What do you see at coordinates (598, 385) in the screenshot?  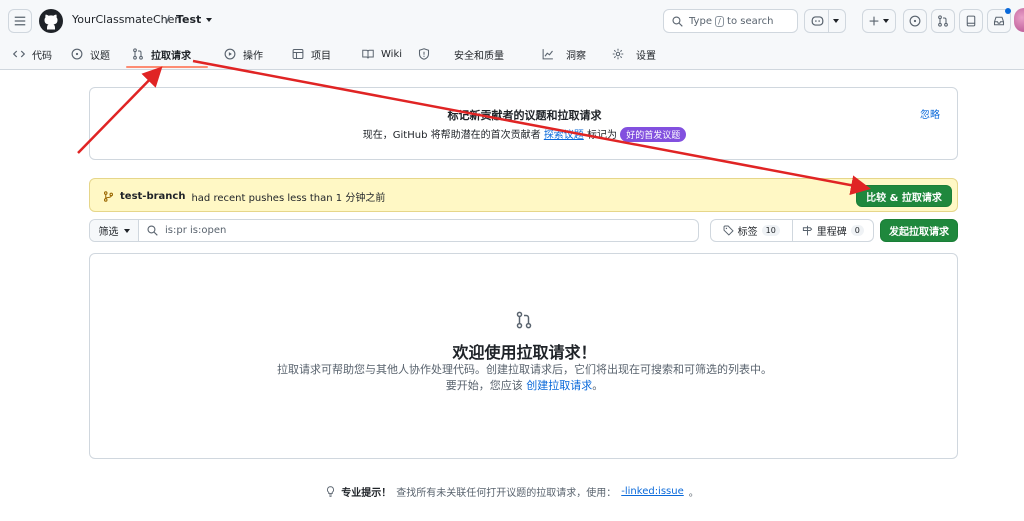 I see `blankslate-end: 。` at bounding box center [598, 385].